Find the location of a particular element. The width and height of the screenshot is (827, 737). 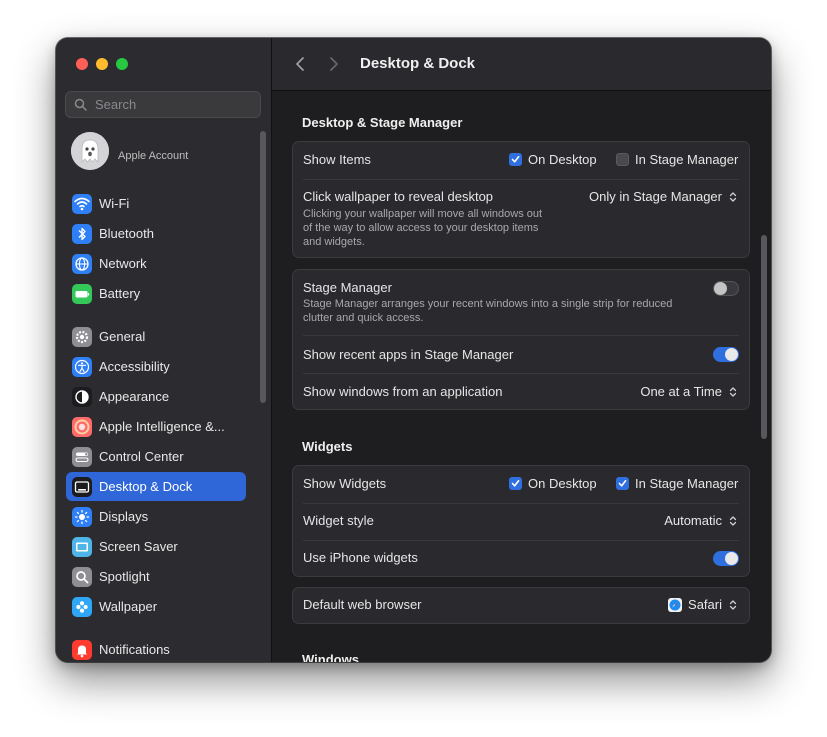

show-items-stage-manager-checkbox: In Stage Manager is located at coordinates (677, 159).